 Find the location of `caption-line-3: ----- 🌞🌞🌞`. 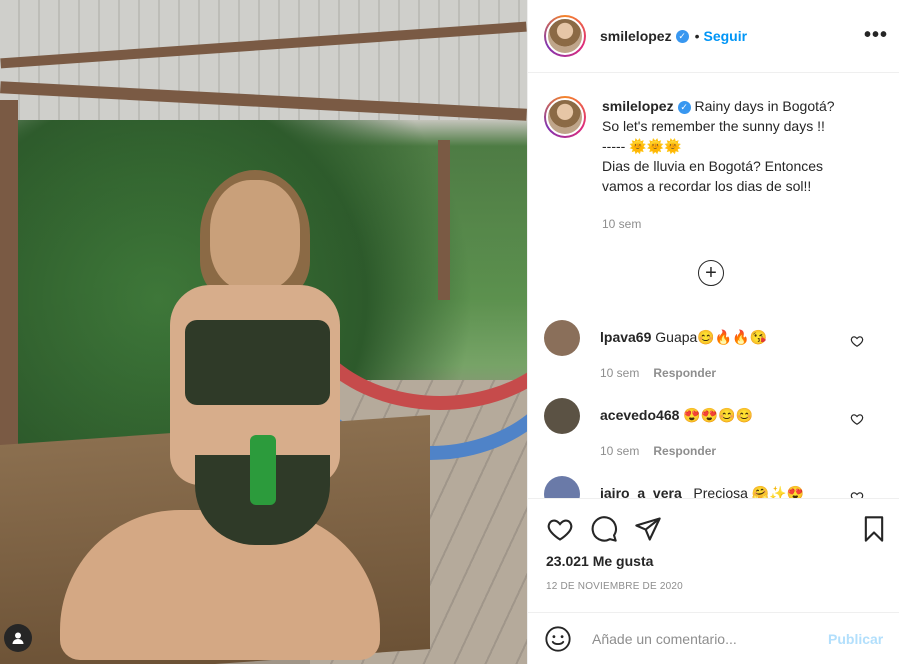

caption-line-3: ----- 🌞🌞🌞 is located at coordinates (642, 146).